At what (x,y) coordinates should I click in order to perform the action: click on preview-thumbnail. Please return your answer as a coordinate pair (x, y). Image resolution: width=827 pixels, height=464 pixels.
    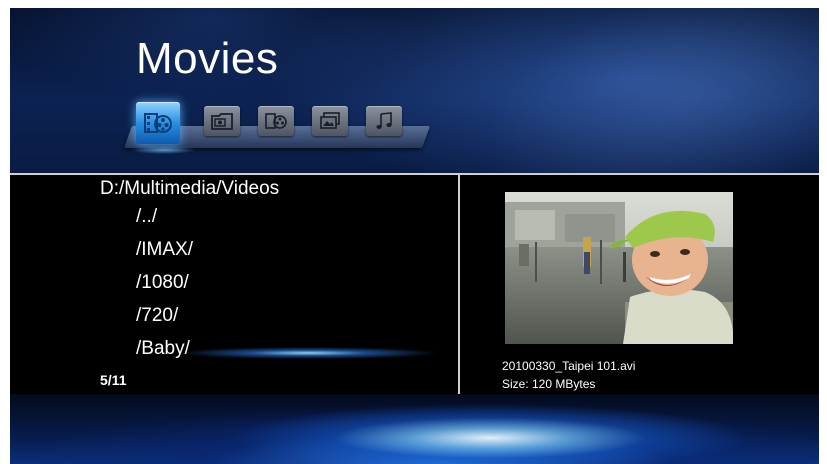
    Looking at the image, I should click on (619, 268).